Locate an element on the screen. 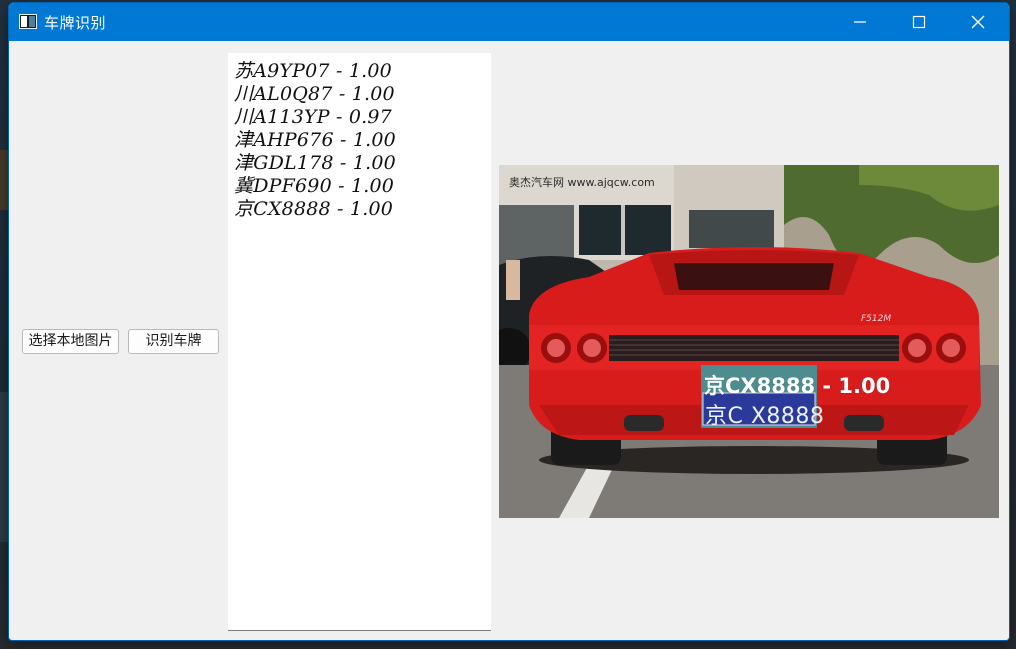  close-button is located at coordinates (978, 22).